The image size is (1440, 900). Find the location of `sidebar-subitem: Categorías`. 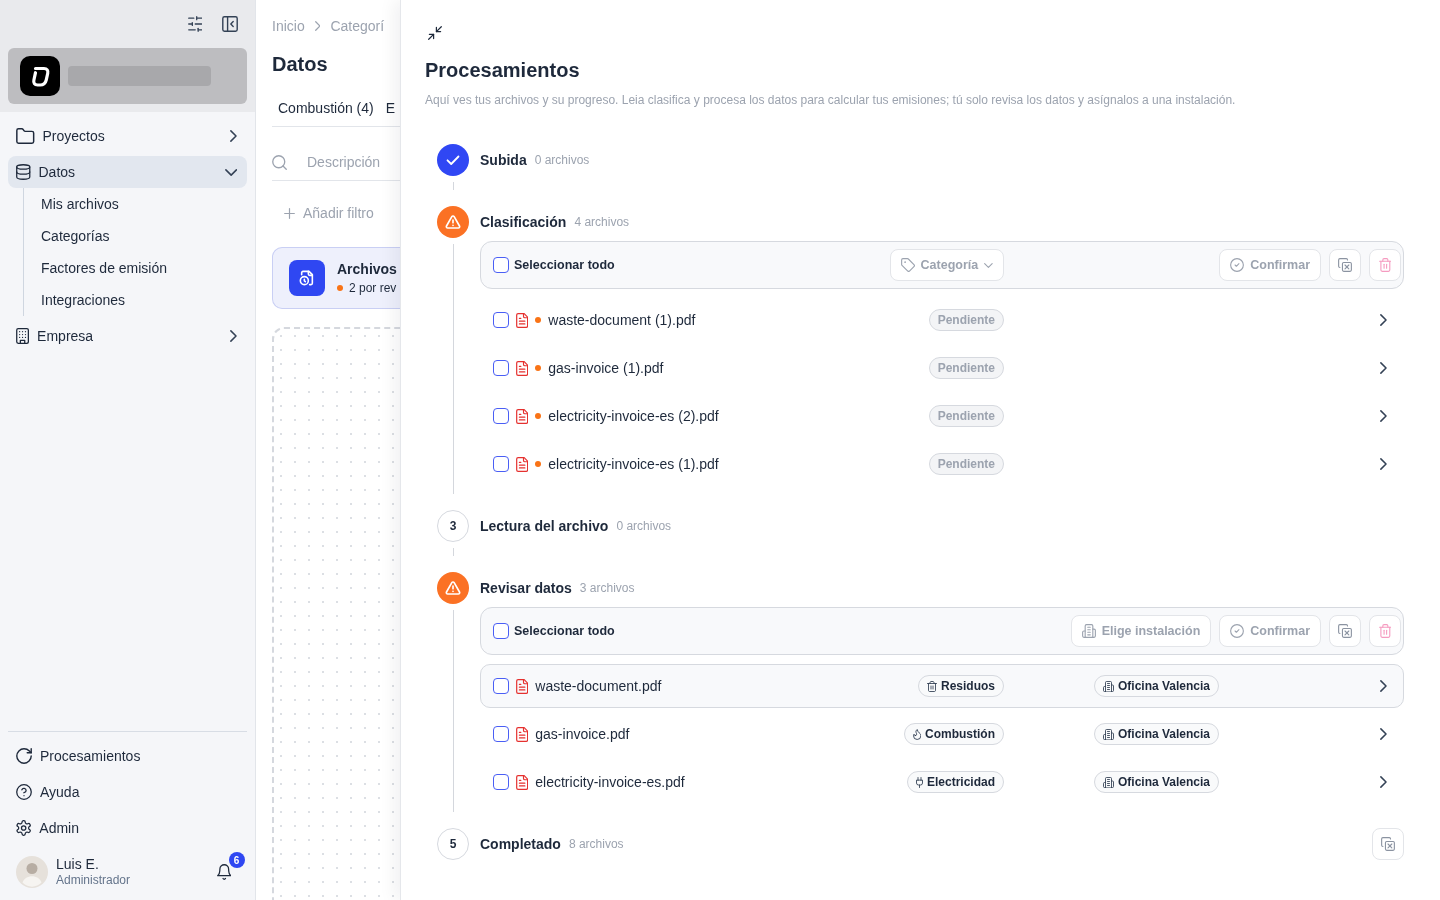

sidebar-subitem: Categorías is located at coordinates (135, 236).